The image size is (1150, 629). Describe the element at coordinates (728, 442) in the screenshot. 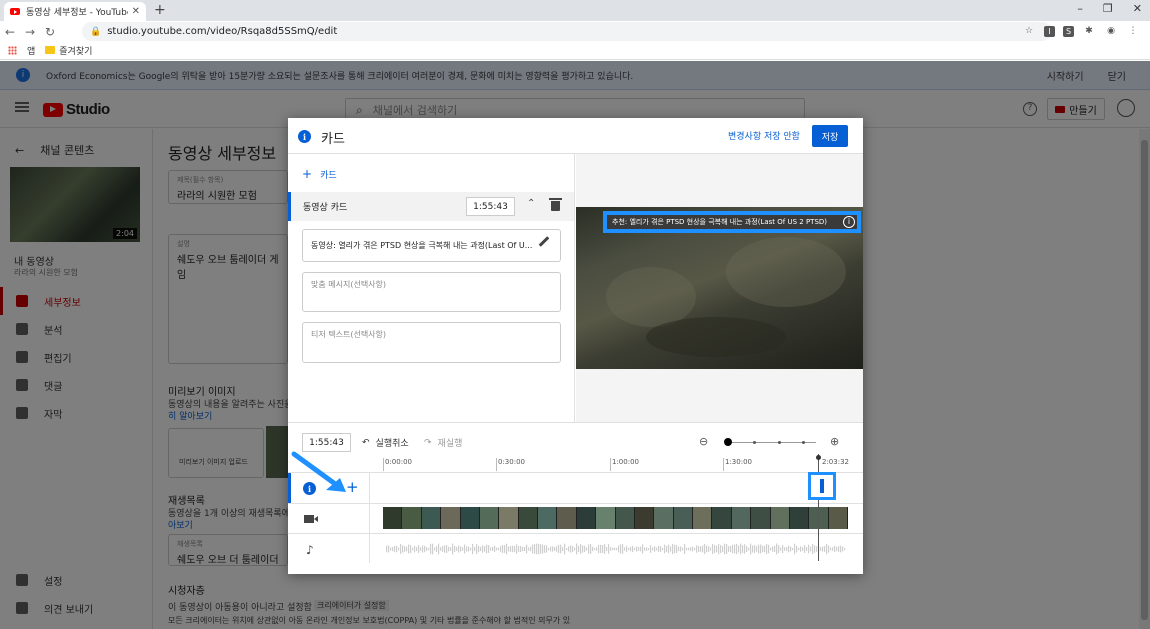

I see `zoom-slider-knob` at that location.